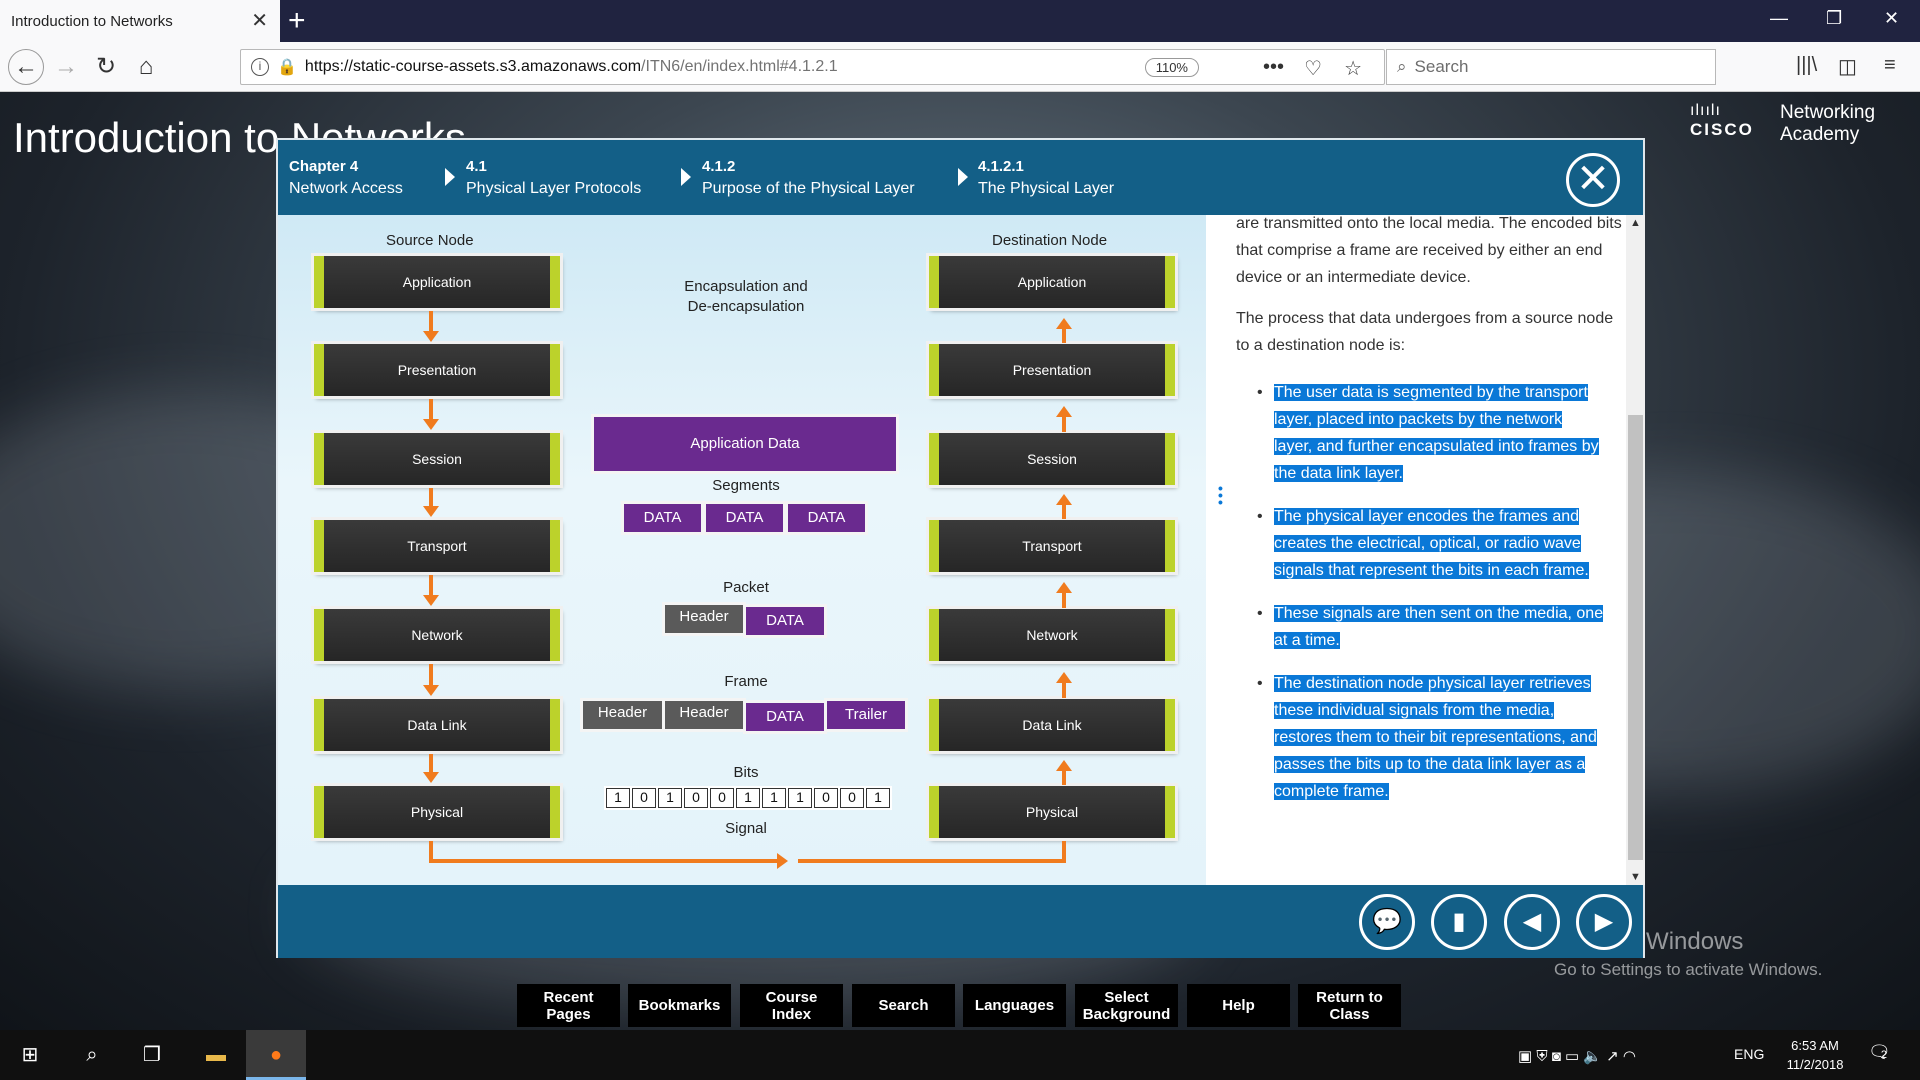  Describe the element at coordinates (1806, 65) in the screenshot. I see `library-icon: |||\` at that location.